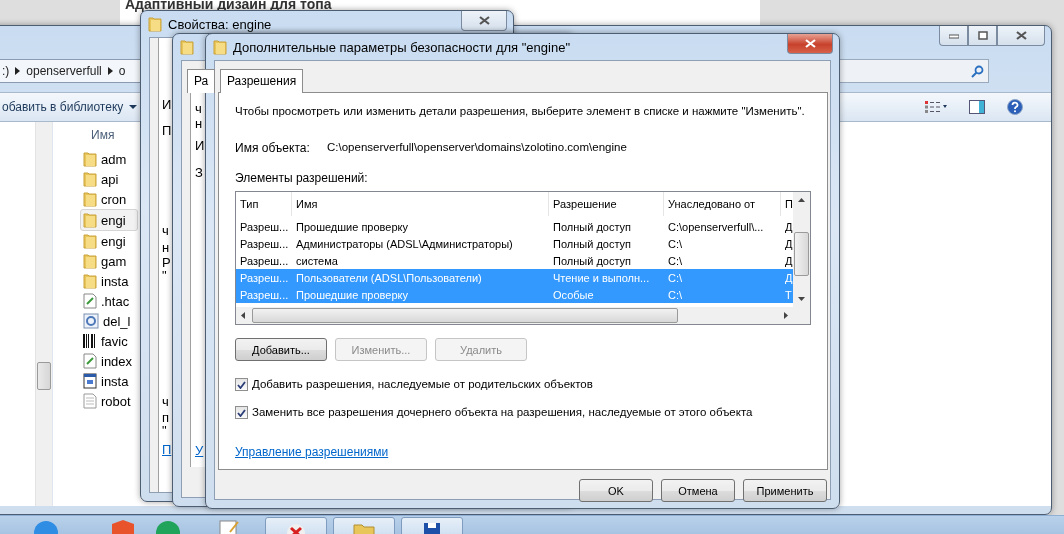 This screenshot has width=1064, height=534. What do you see at coordinates (312, 452) in the screenshot?
I see `manage-permissions-link: Управление разрешениями` at bounding box center [312, 452].